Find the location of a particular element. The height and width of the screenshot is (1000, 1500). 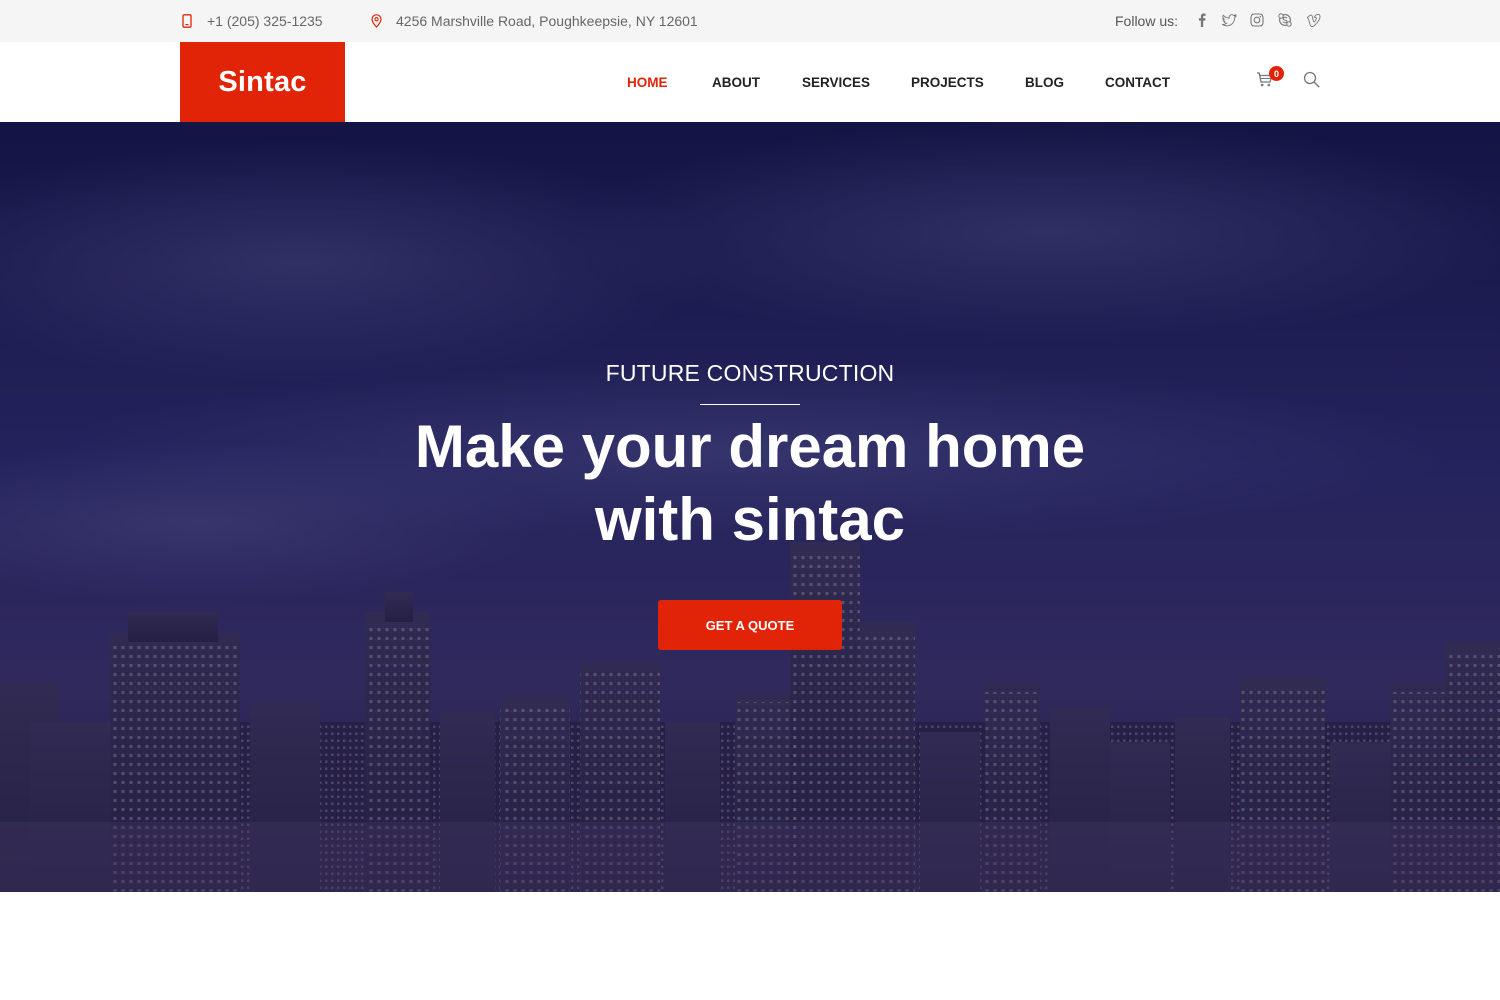

nav-blog: BLOG is located at coordinates (1044, 82).